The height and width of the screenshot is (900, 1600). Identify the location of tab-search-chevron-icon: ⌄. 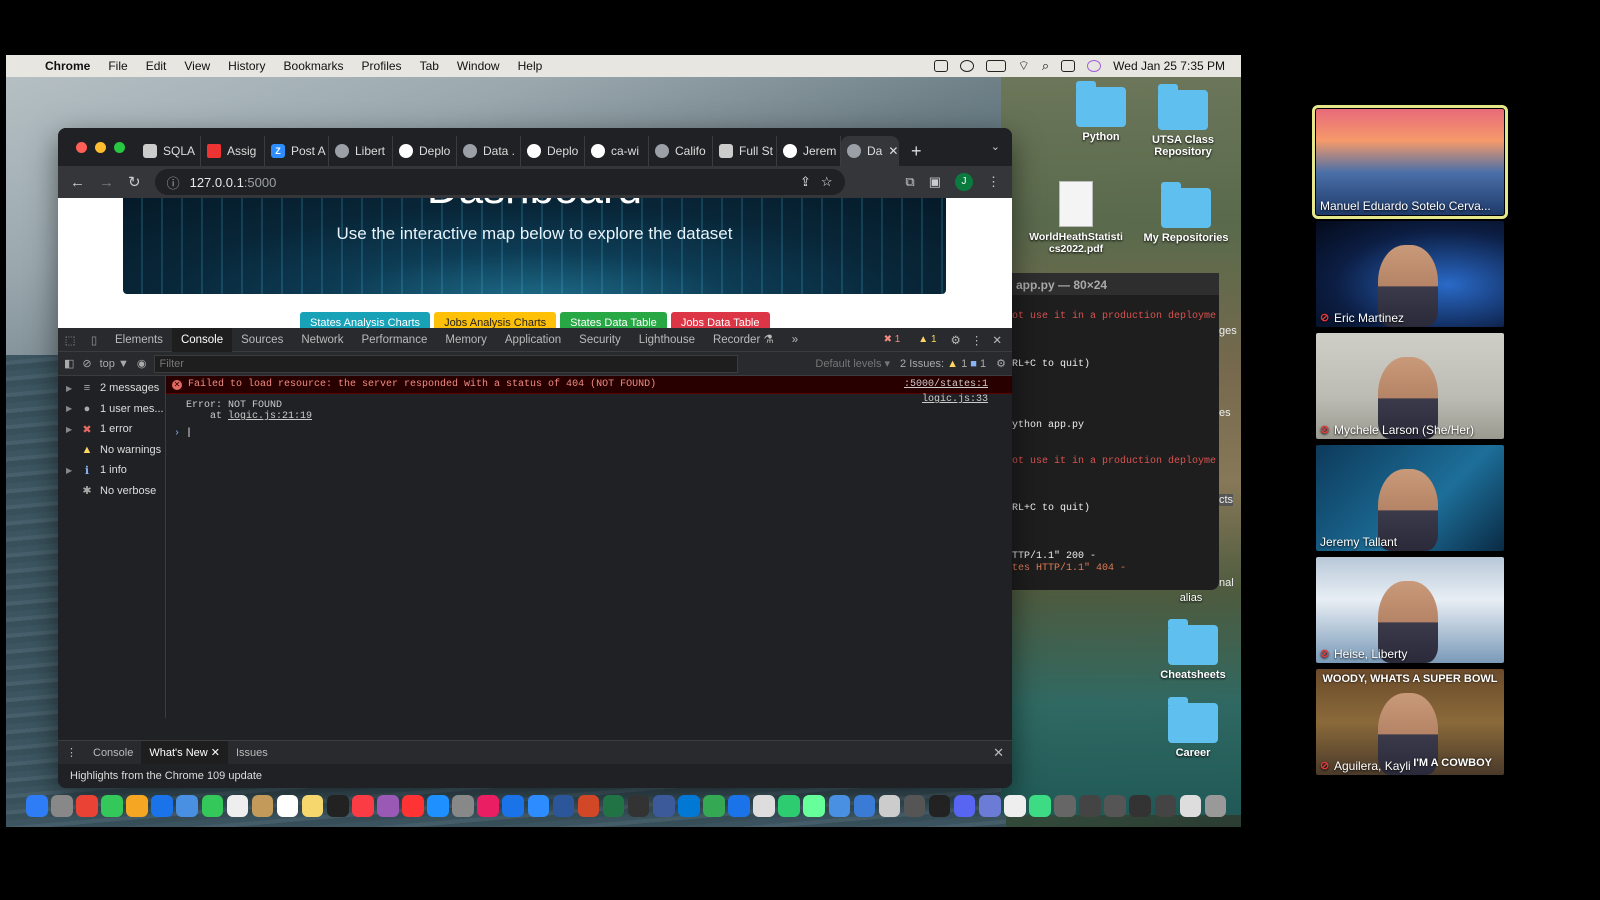
(995, 146).